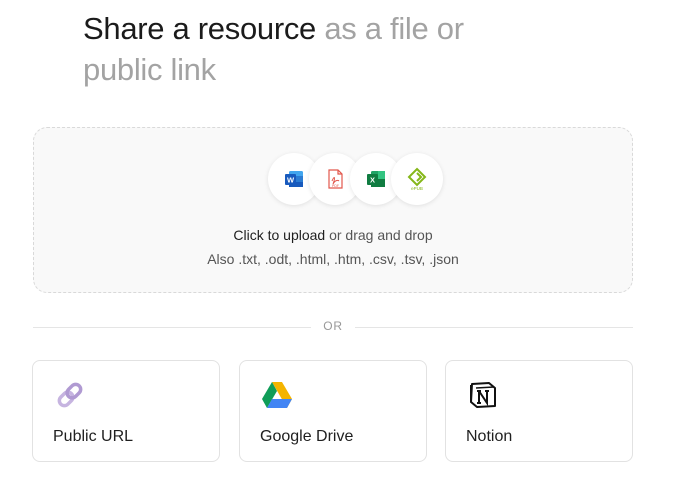 Image resolution: width=674 pixels, height=500 pixels. What do you see at coordinates (372, 180) in the screenshot?
I see `svg-text: X` at bounding box center [372, 180].